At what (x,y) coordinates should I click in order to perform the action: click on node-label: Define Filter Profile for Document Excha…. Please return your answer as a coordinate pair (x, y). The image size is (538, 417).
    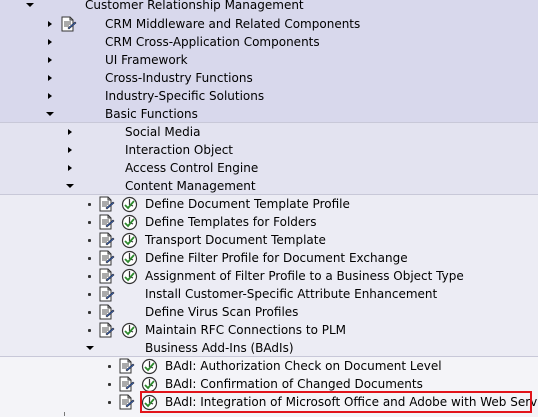
    Looking at the image, I should click on (276, 258).